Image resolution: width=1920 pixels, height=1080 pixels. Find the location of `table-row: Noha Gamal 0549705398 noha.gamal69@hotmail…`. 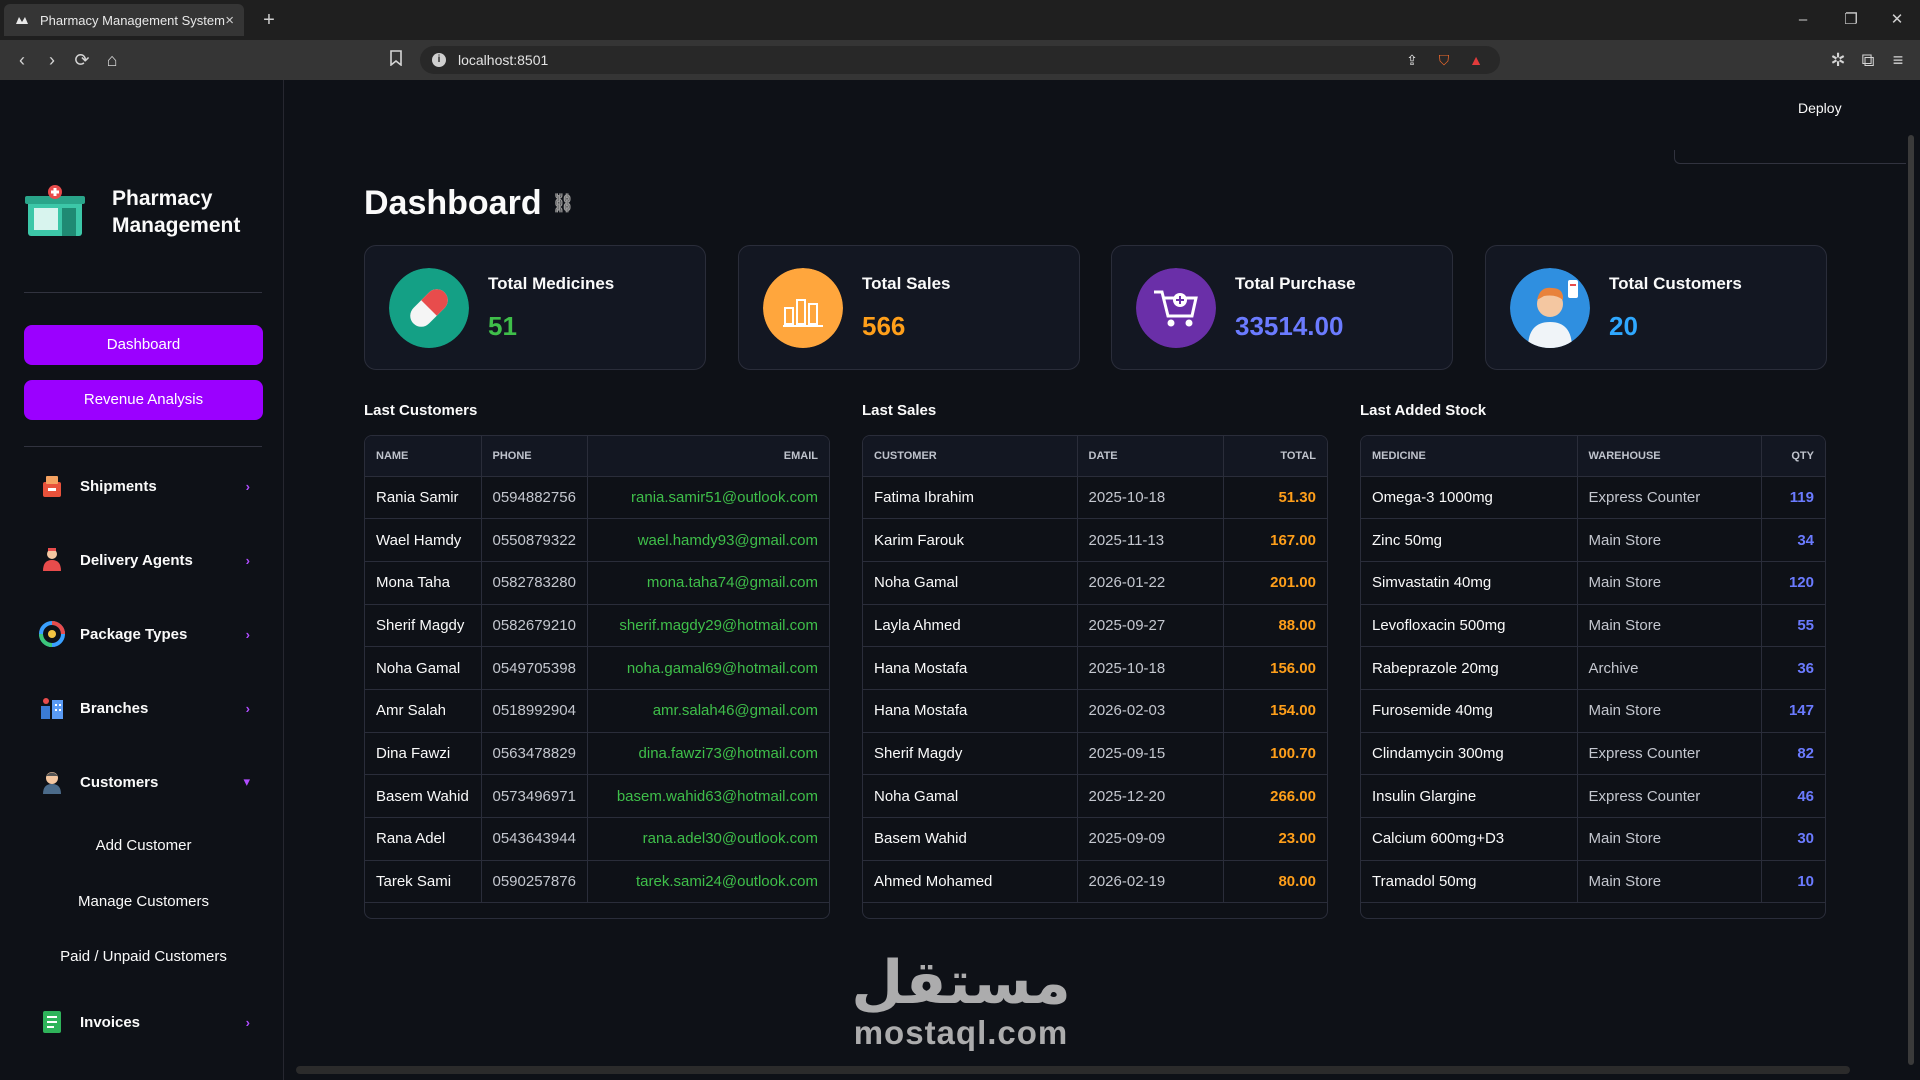

table-row: Noha Gamal 0549705398 noha.gamal69@hotmail… is located at coordinates (597, 668).